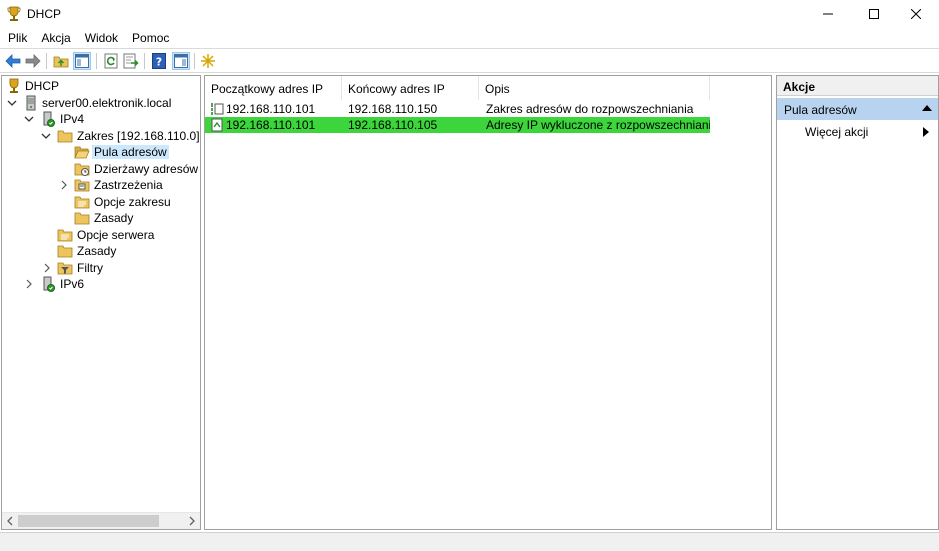 This screenshot has height=551, width=939. I want to click on tree-node-scope: Zakres [192.168.110.0] Server00, so click(101, 136).